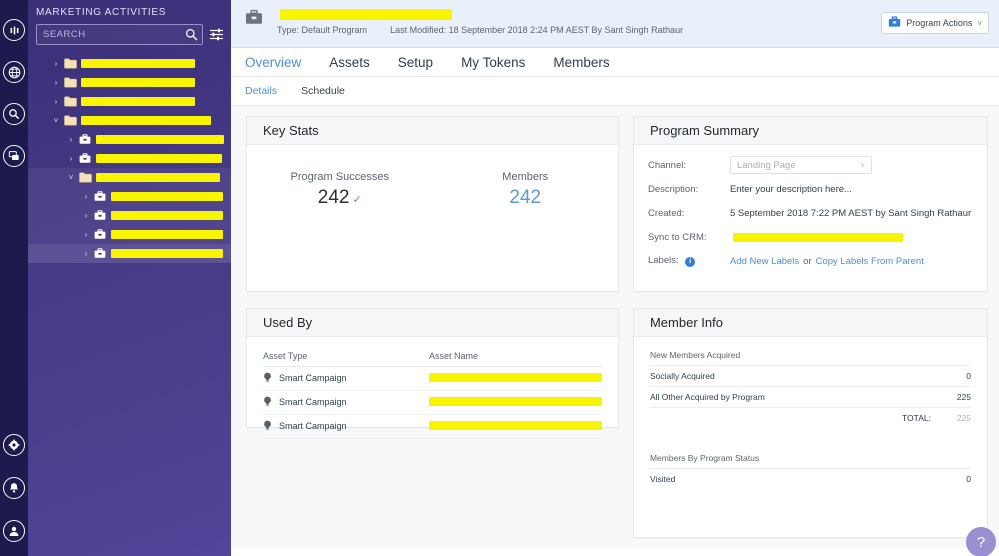  I want to click on tree-item-program-8: ›, so click(129, 215).